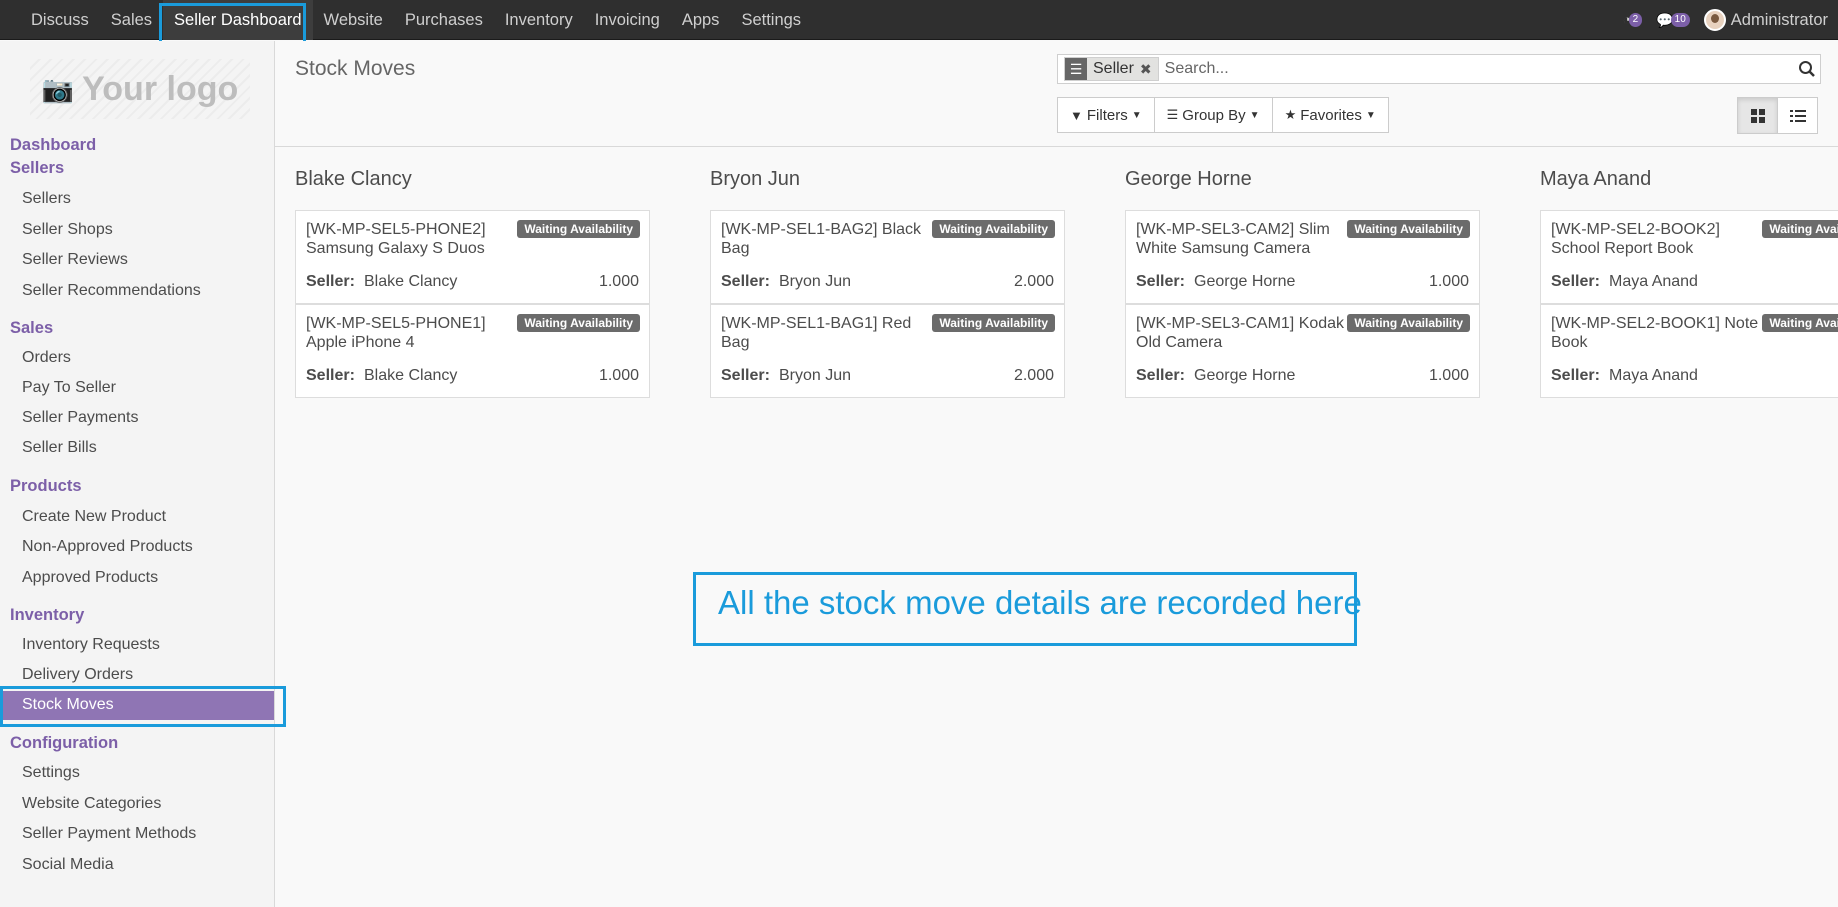  What do you see at coordinates (64, 743) in the screenshot?
I see `sidebar-section-configuration: Configuration` at bounding box center [64, 743].